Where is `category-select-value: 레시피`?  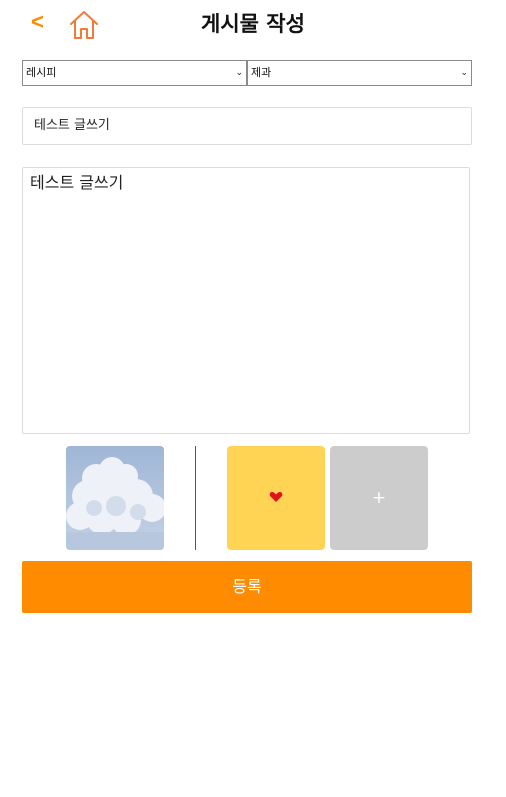
category-select-value: 레시피 is located at coordinates (41, 72).